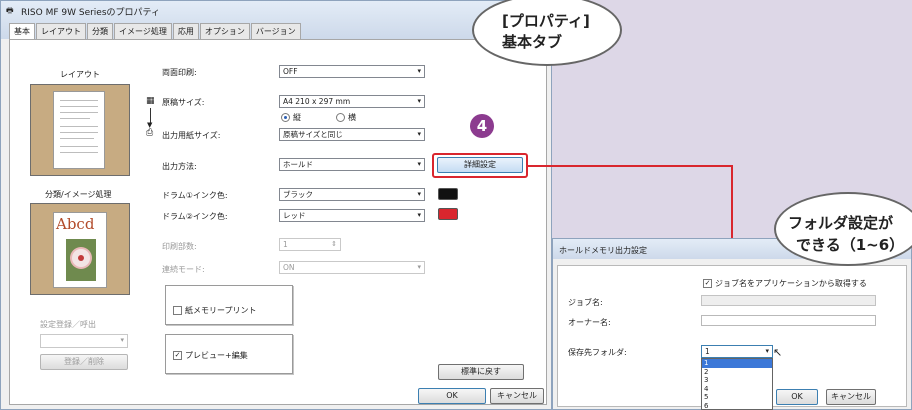 The height and width of the screenshot is (410, 912). What do you see at coordinates (275, 31) in the screenshot?
I see `tab-version: バージョン` at bounding box center [275, 31].